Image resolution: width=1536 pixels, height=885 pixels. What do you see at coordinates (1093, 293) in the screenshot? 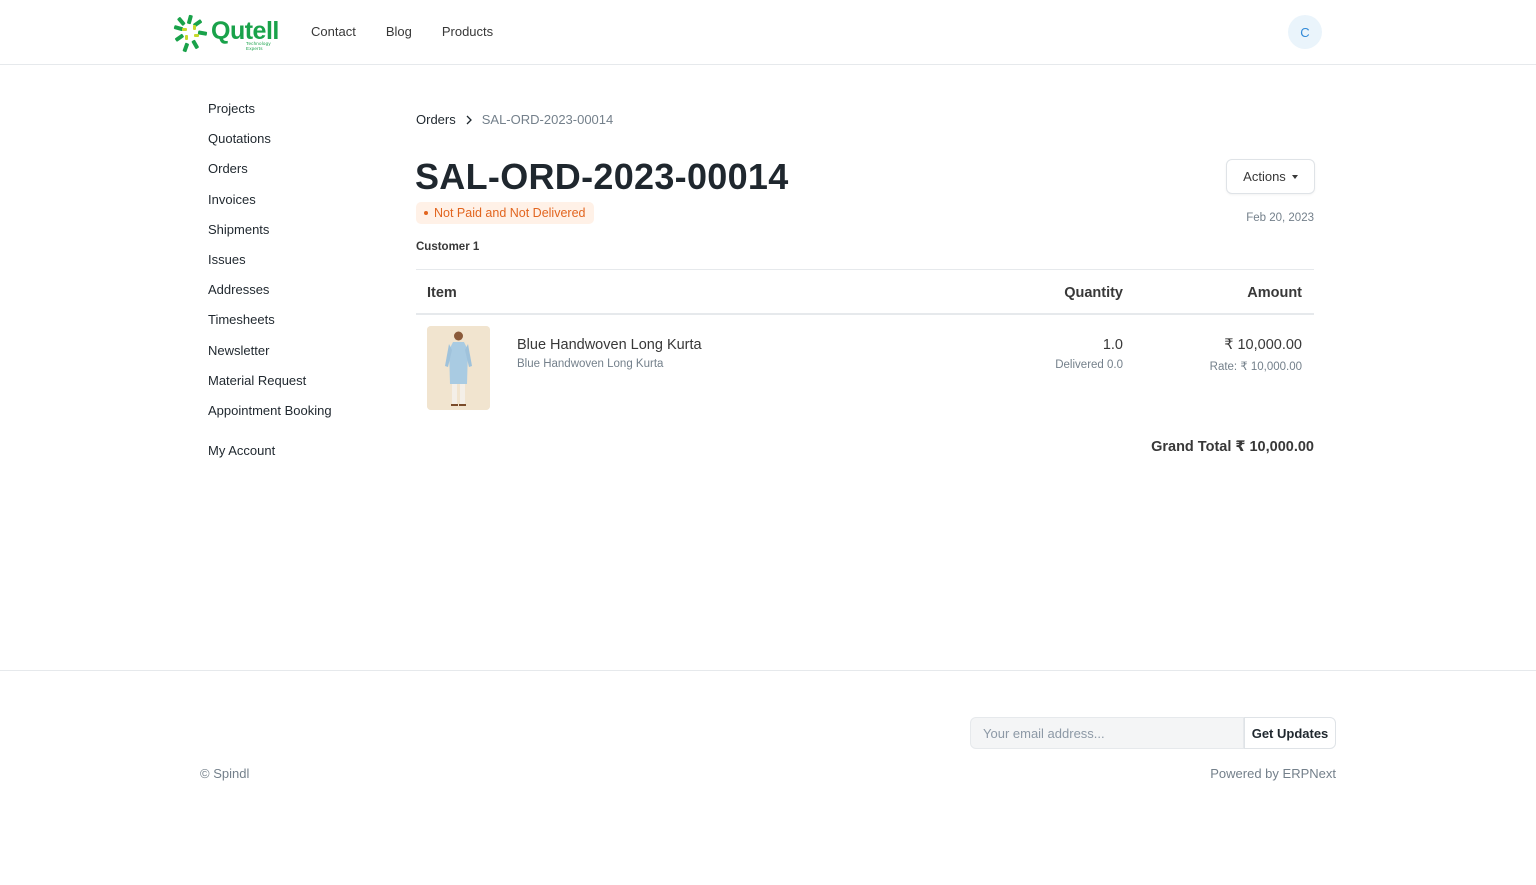
I see `column-header-quantity: Quantity` at bounding box center [1093, 293].